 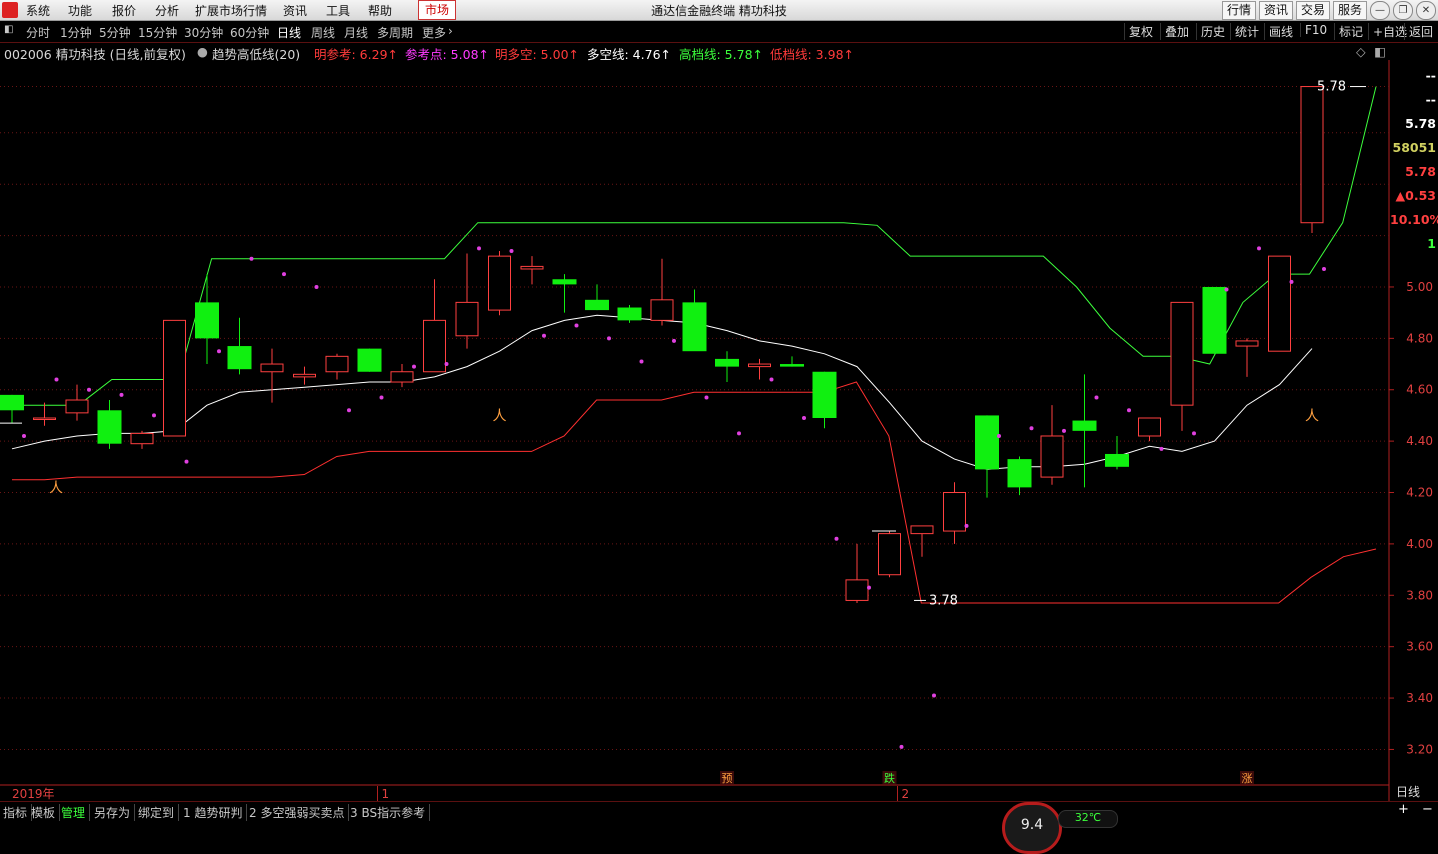 I want to click on mark-button: 标记, so click(x=1348, y=31).